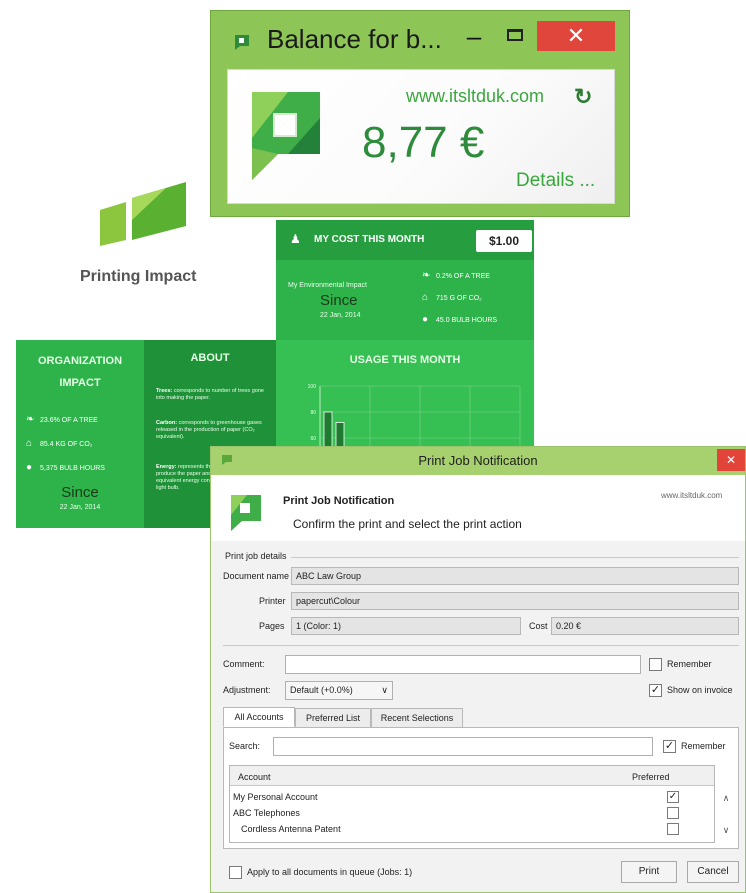 This screenshot has height=893, width=746. What do you see at coordinates (463, 664) in the screenshot?
I see `comment-input` at bounding box center [463, 664].